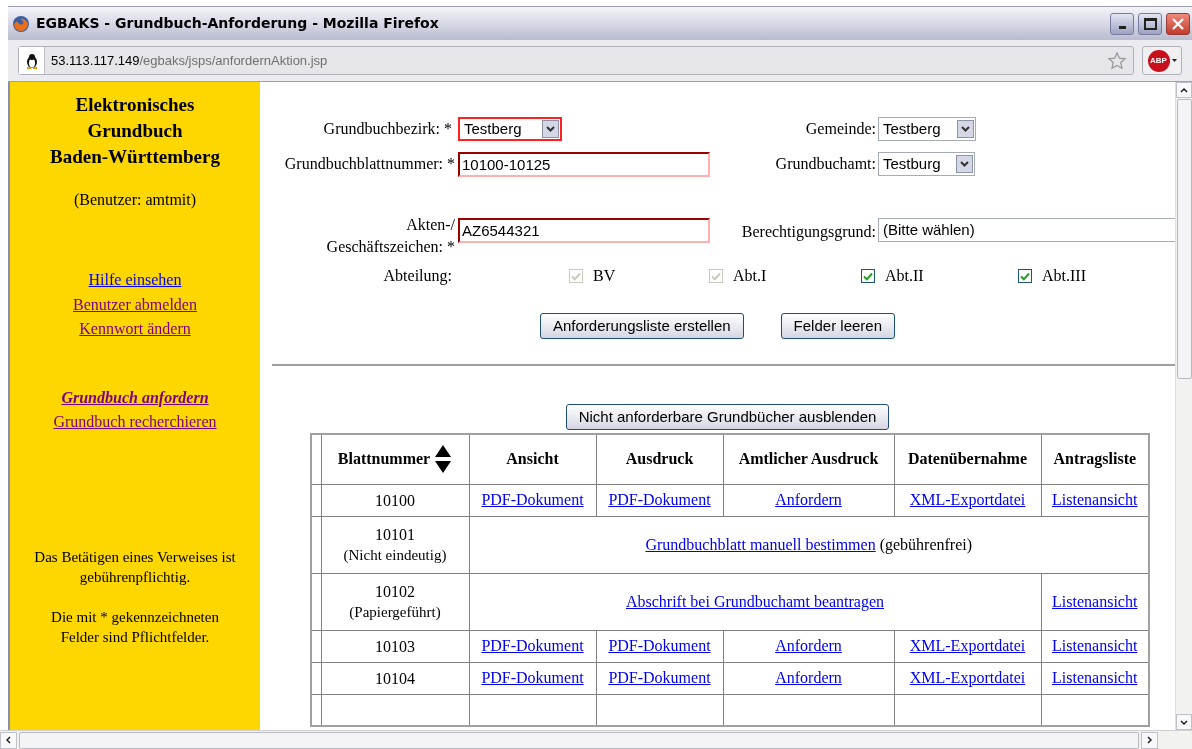  I want to click on field-label: Grundbuchbezirk: *, so click(387, 129).